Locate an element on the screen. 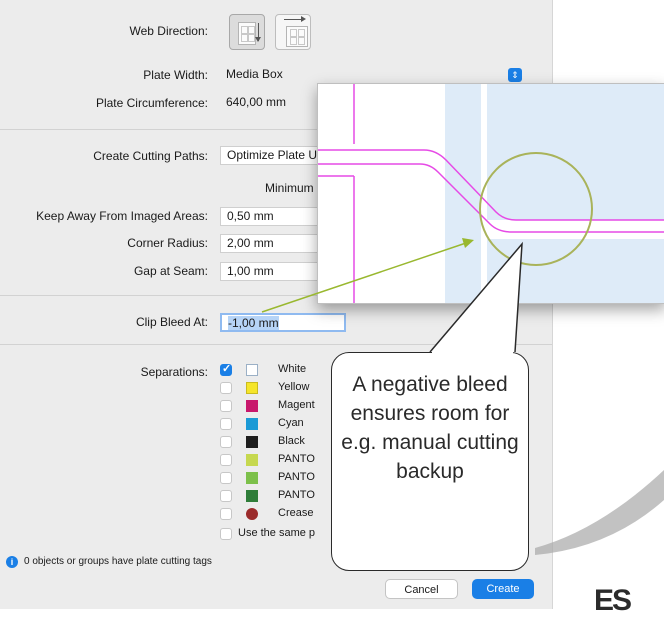 Image resolution: width=664 pixels, height=617 pixels. brand-swoosh is located at coordinates (599, 512).